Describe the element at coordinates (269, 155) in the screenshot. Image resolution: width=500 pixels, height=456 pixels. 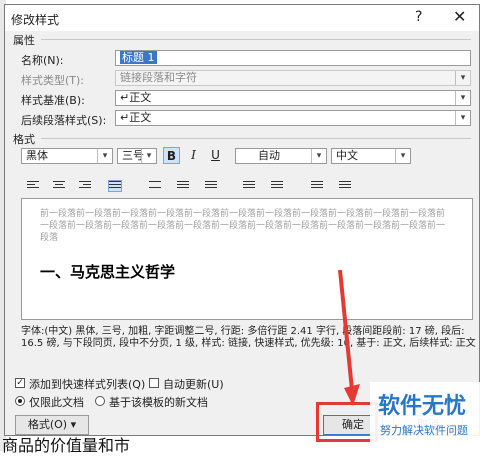
I see `font-color-value: 自动` at that location.